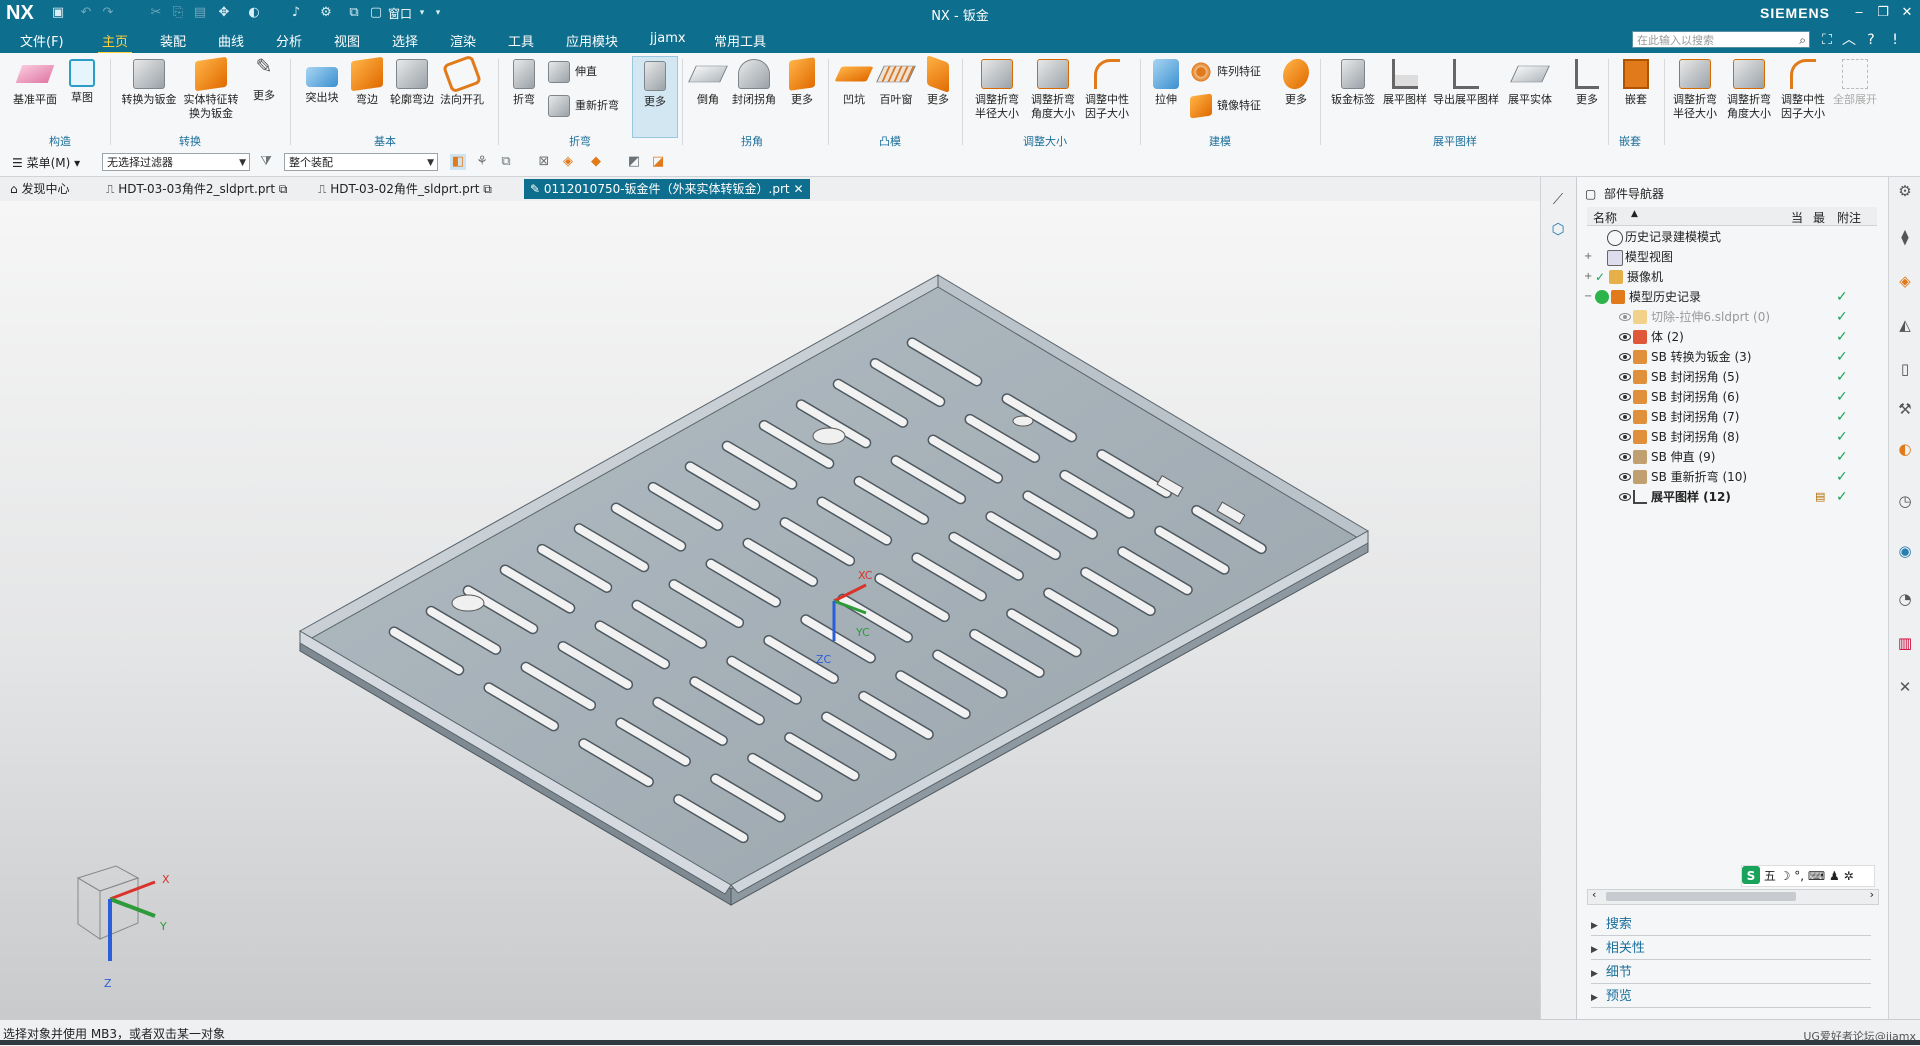  Describe the element at coordinates (1296, 82) in the screenshot. I see `more-modeling-button: 更多` at that location.